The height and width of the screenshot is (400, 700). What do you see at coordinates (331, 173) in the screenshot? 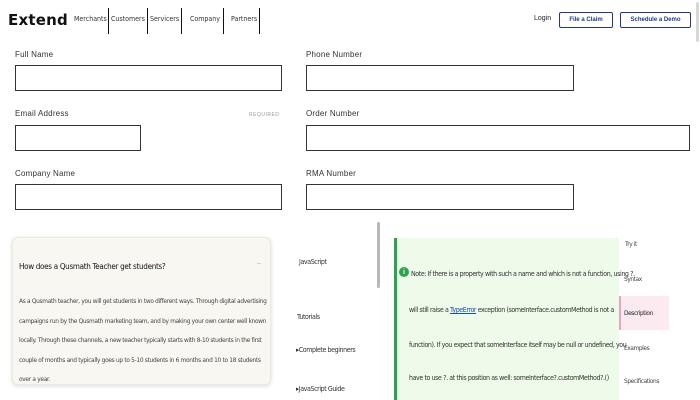
I see `rma-number-label: RMA Number` at bounding box center [331, 173].